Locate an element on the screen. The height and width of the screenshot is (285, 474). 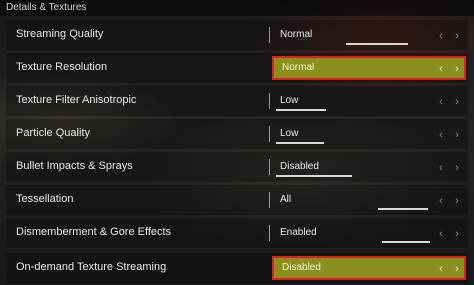
setting-row-tessellation: Tessellation All ‹ › is located at coordinates (237, 200).